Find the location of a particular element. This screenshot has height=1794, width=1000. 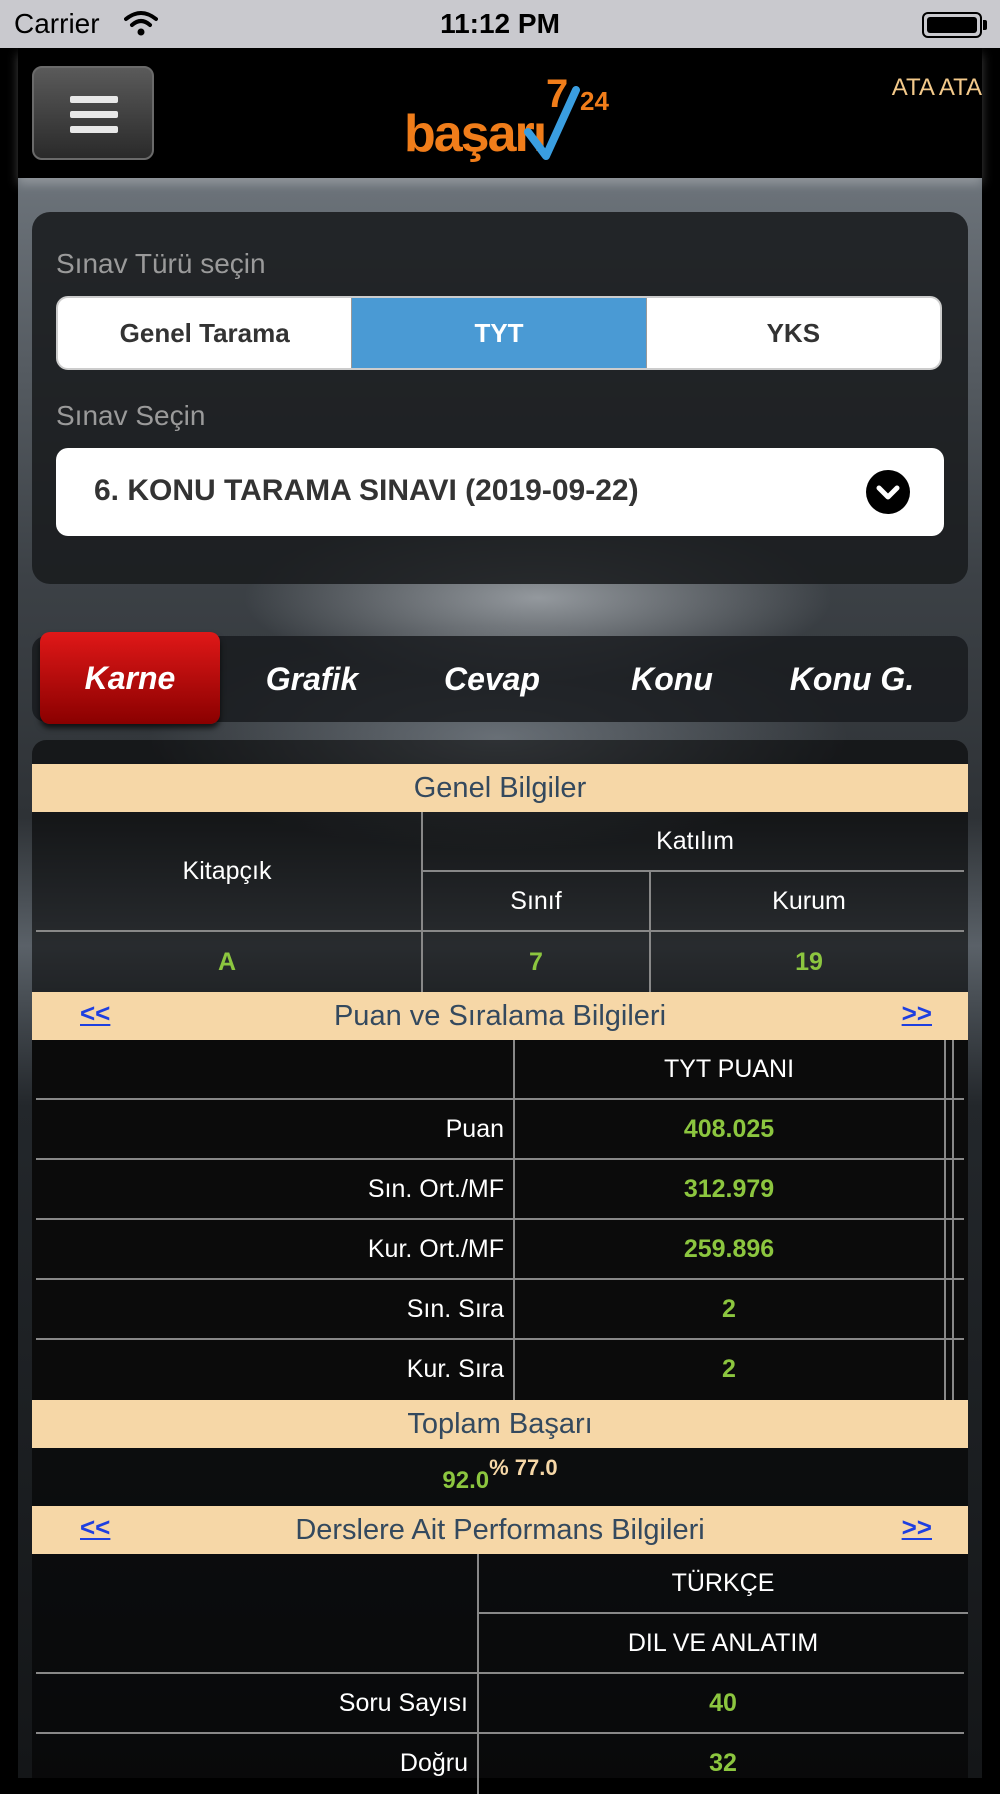

basari-logo: başarı 7 24 is located at coordinates (509, 116).